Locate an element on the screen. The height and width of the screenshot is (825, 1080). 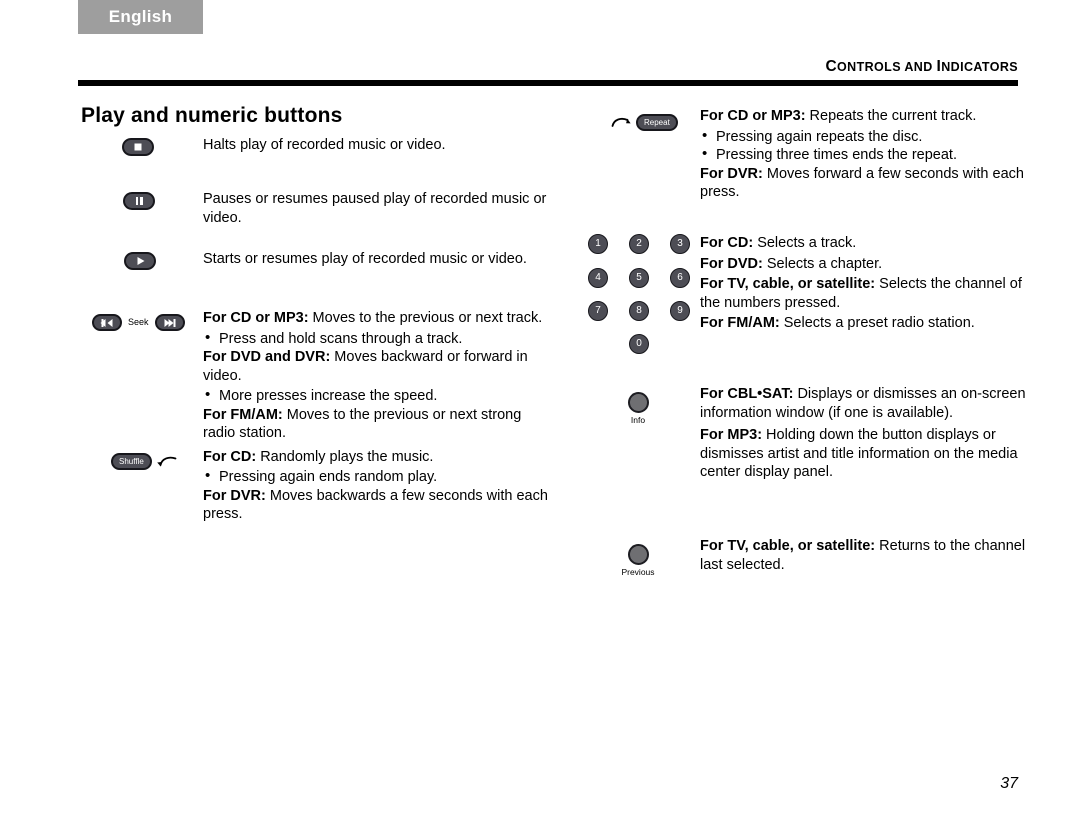
seek-next-button-icon is located at coordinates (169, 322).